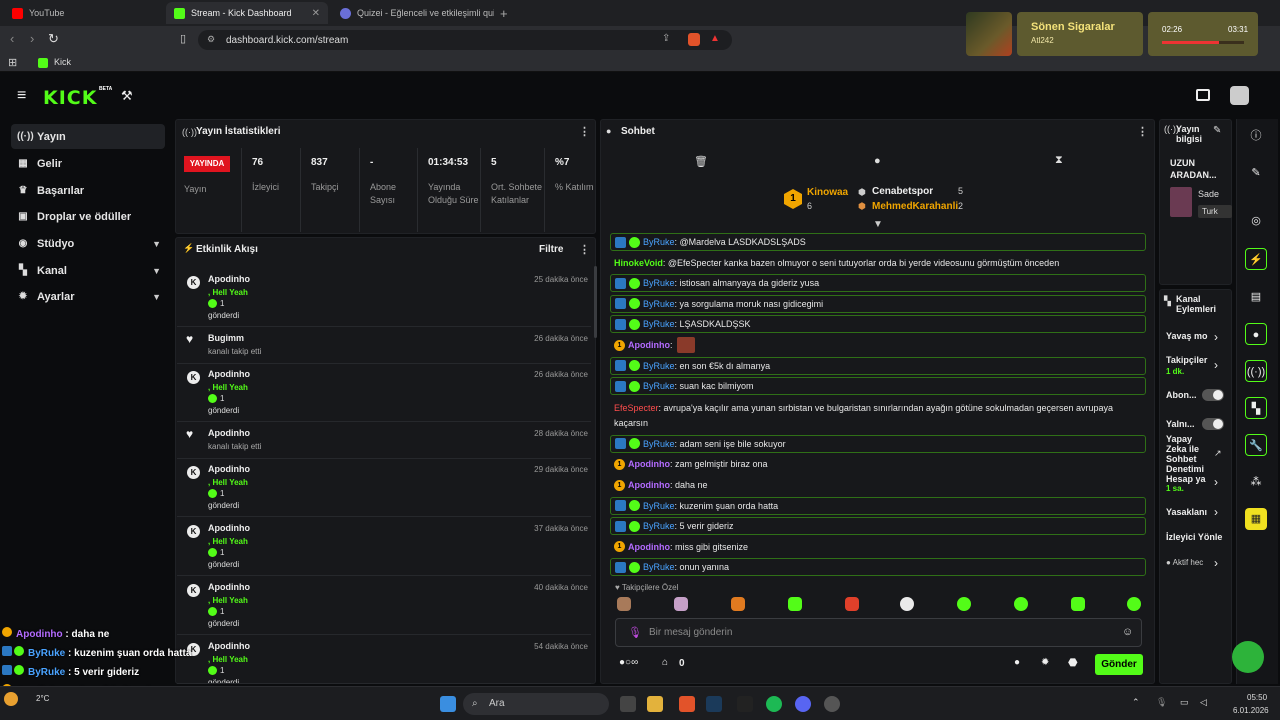  What do you see at coordinates (127, 96) in the screenshot?
I see `hammer-icon: ⚒` at bounding box center [127, 96].